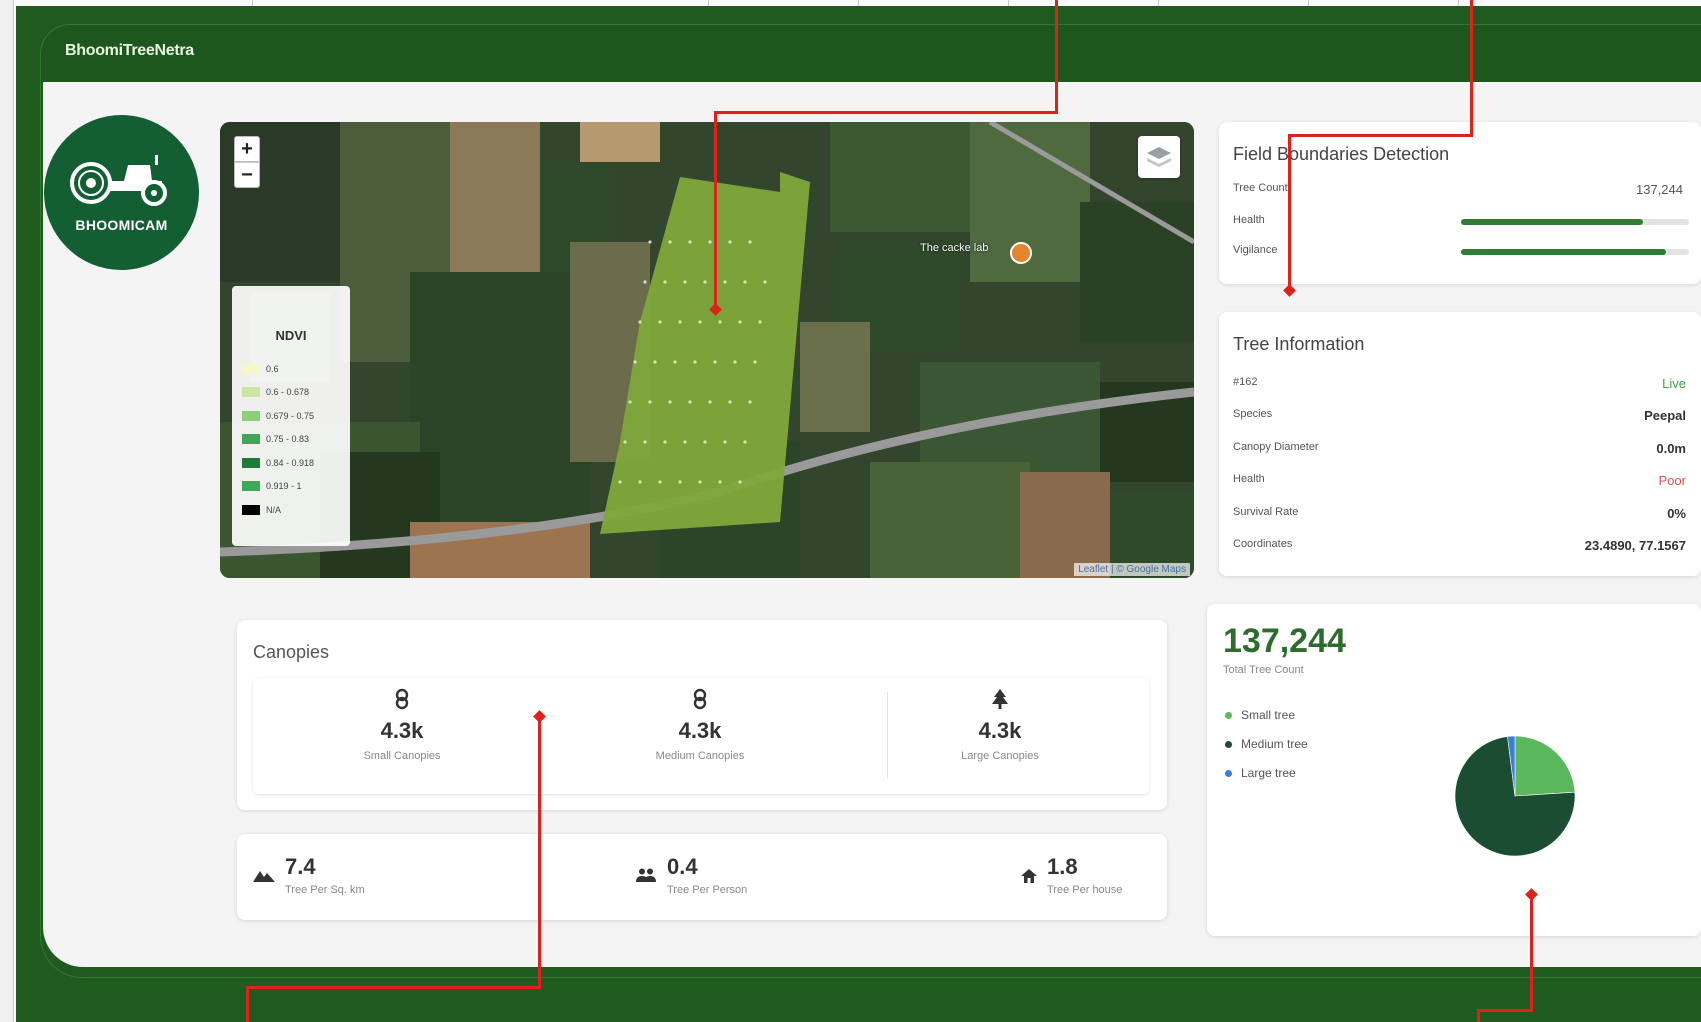 Image resolution: width=1701 pixels, height=1022 pixels. What do you see at coordinates (1263, 670) in the screenshot?
I see `total-tree-count-label: Total Tree Count` at bounding box center [1263, 670].